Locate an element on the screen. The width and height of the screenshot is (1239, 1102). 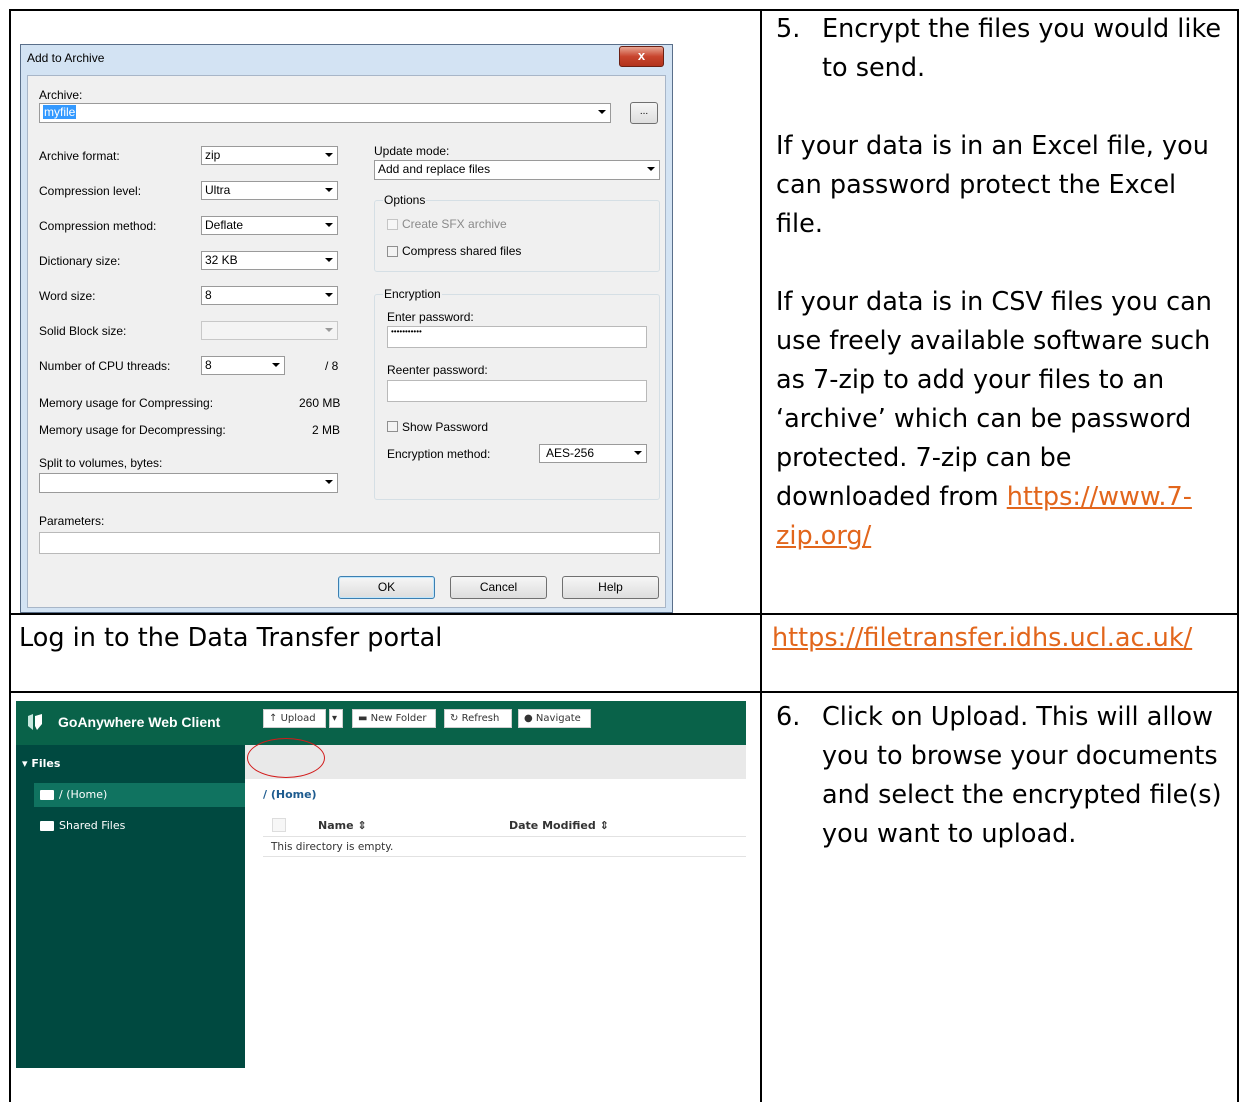
sidebar-item-shared: Shared Files is located at coordinates (139, 826).